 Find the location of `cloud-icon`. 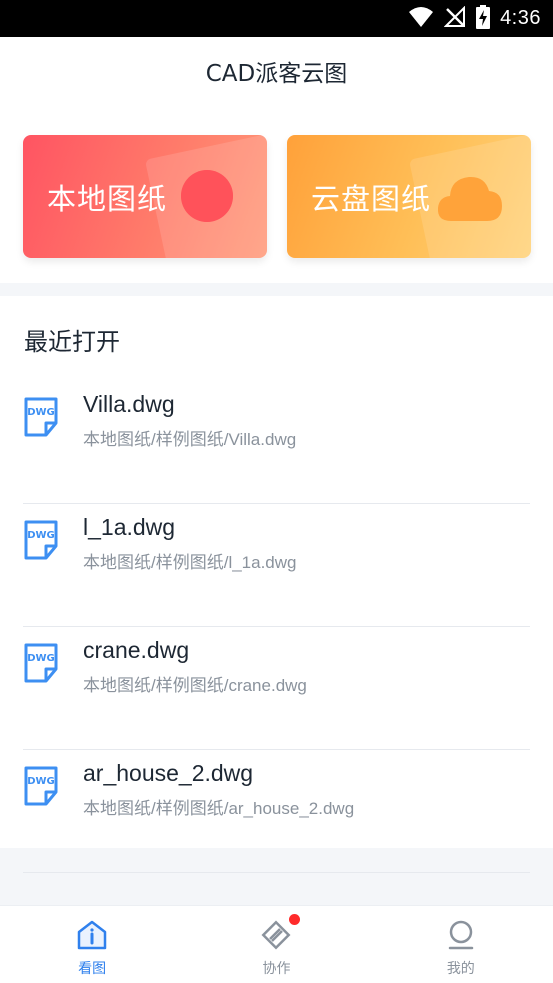

cloud-icon is located at coordinates (470, 200).